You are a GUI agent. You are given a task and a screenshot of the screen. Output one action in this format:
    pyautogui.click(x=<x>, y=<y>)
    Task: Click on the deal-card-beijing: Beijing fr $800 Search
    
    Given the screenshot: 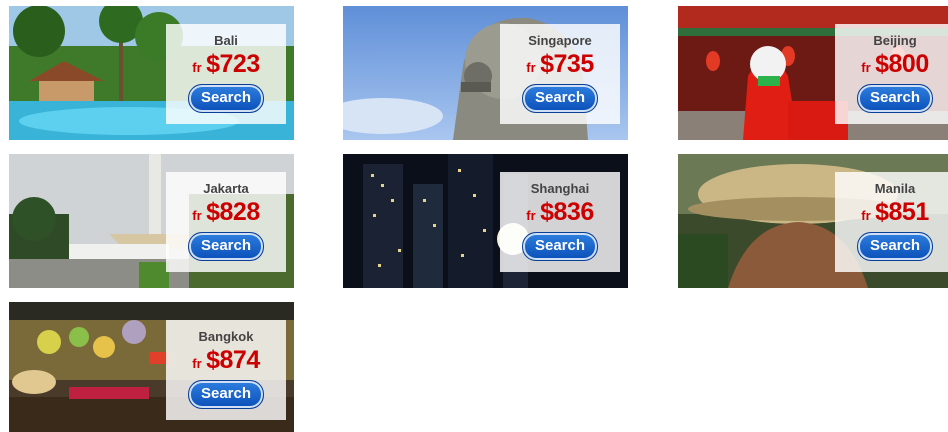 What is the action you would take?
    pyautogui.click(x=813, y=73)
    